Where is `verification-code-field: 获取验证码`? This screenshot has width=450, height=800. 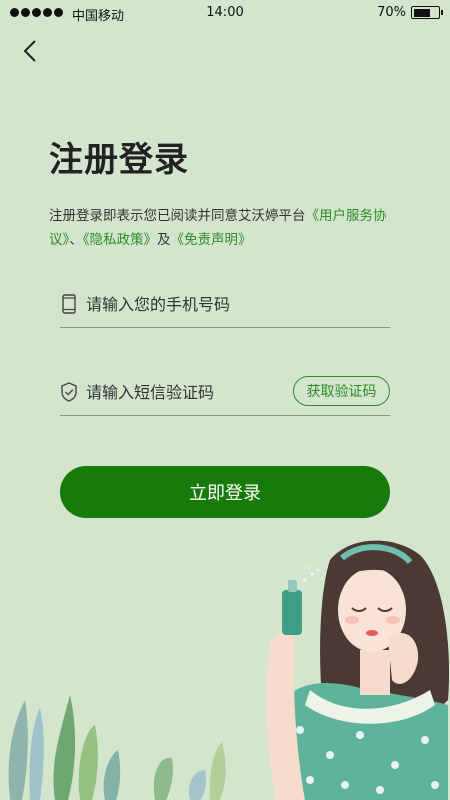 verification-code-field: 获取验证码 is located at coordinates (225, 396).